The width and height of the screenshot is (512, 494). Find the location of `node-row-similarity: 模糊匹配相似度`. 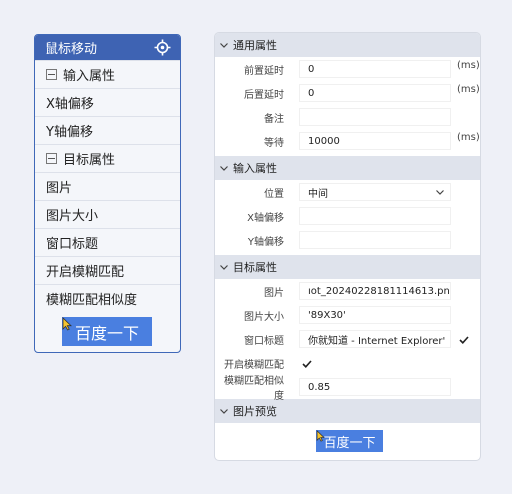

node-row-similarity: 模糊匹配相似度 is located at coordinates (107, 298).